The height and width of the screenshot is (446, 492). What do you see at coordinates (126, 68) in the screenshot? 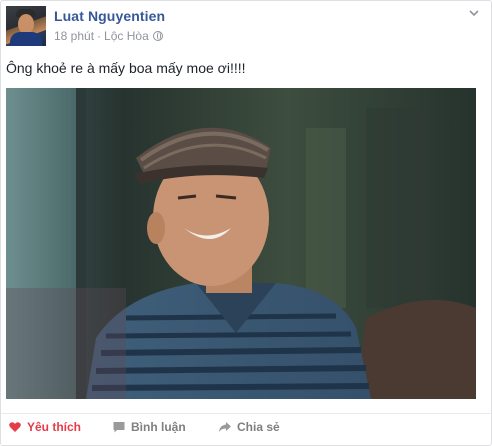
I see `post-text: Ông khoẻ re à mấy boa mấy moe ơi!!!!` at bounding box center [126, 68].